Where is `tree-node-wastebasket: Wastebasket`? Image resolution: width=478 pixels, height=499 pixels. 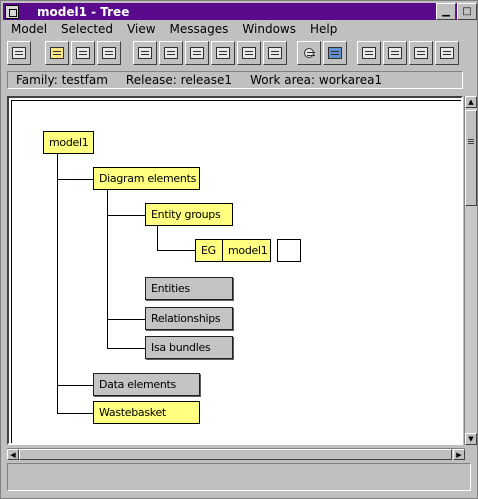 tree-node-wastebasket: Wastebasket is located at coordinates (146, 412).